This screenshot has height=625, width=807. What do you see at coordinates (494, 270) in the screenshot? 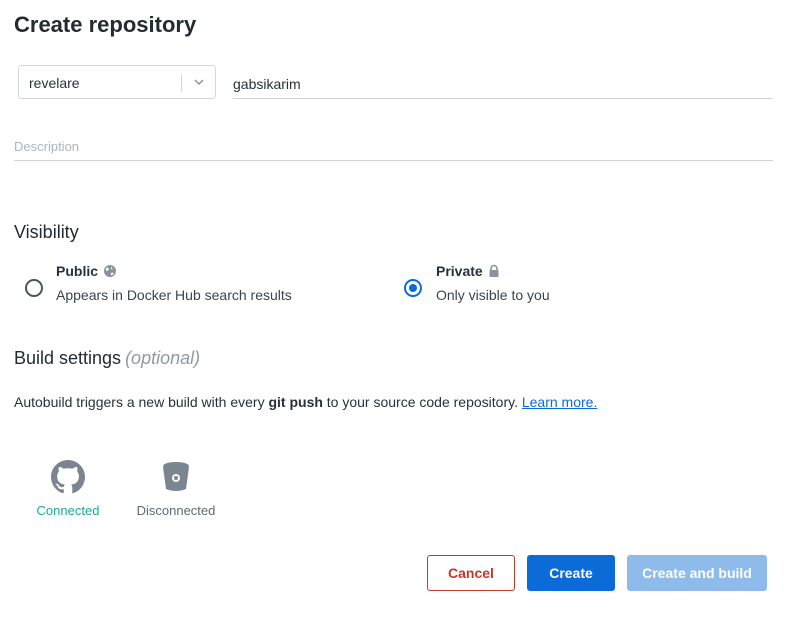
I see `lock-icon` at bounding box center [494, 270].